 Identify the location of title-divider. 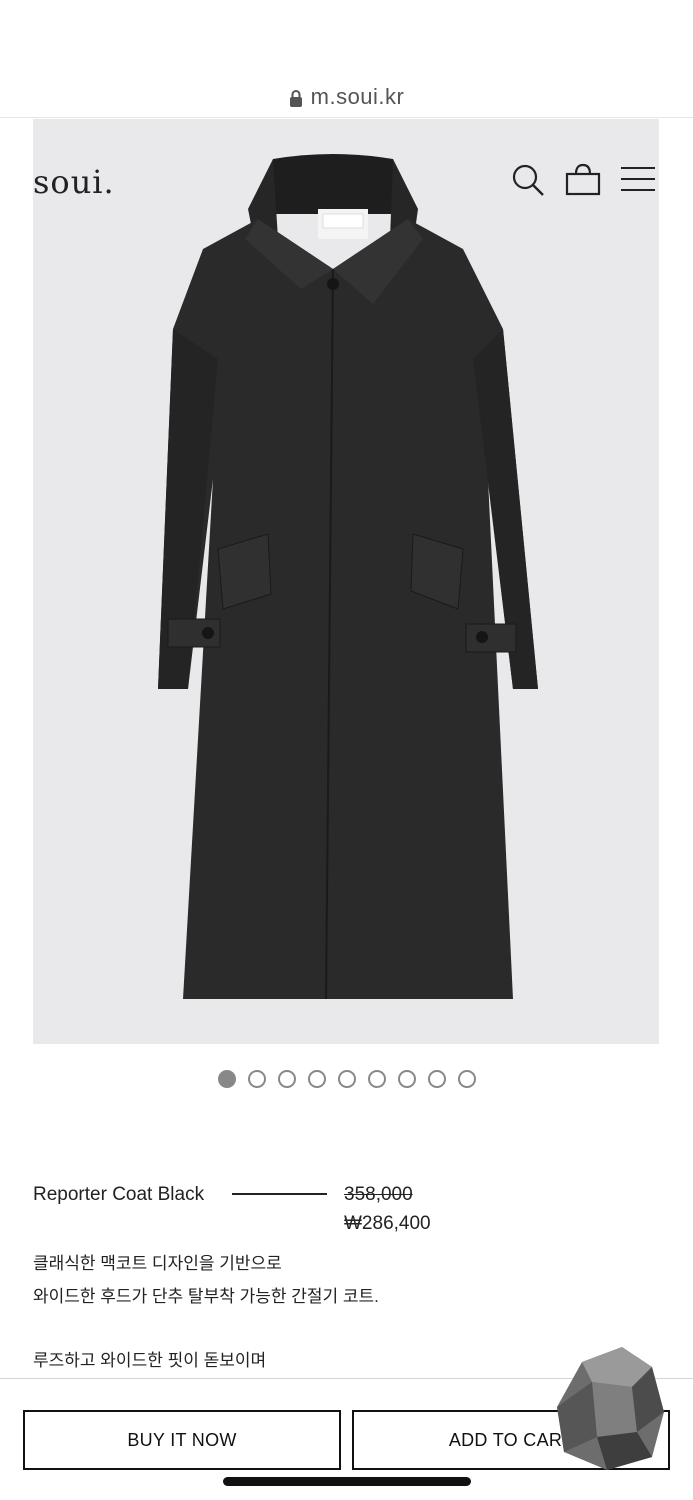
(279, 1194).